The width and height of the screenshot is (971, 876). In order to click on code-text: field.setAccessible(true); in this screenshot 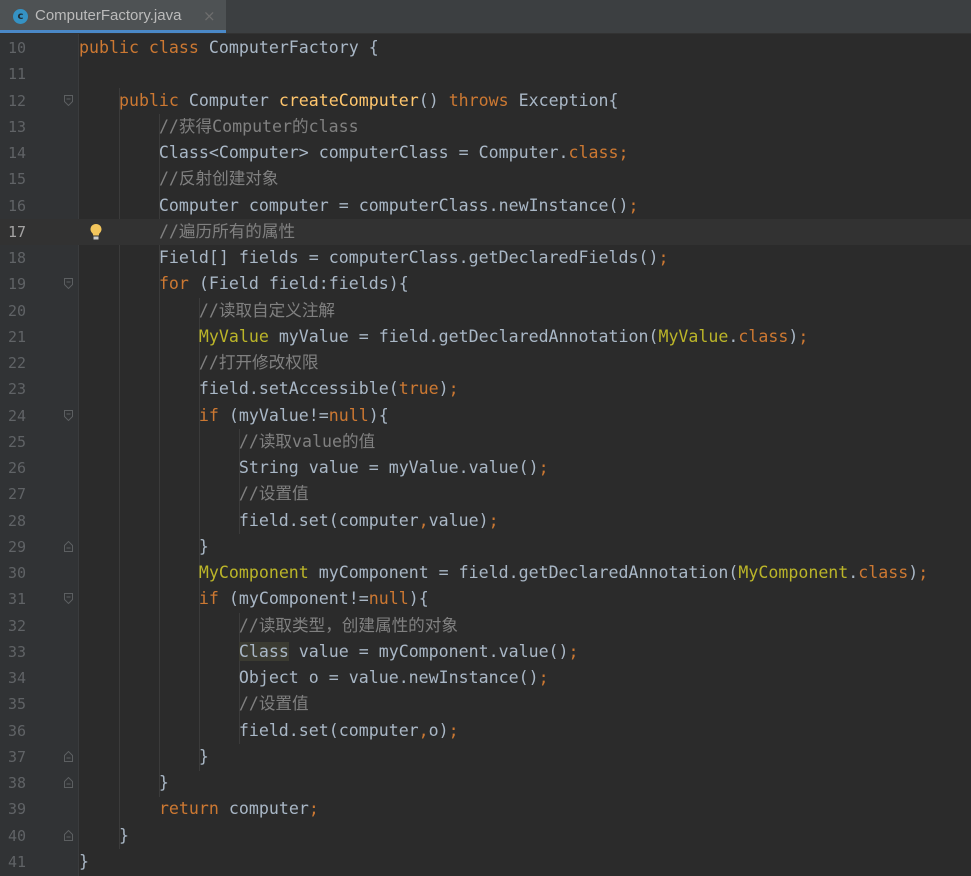, I will do `click(269, 389)`.